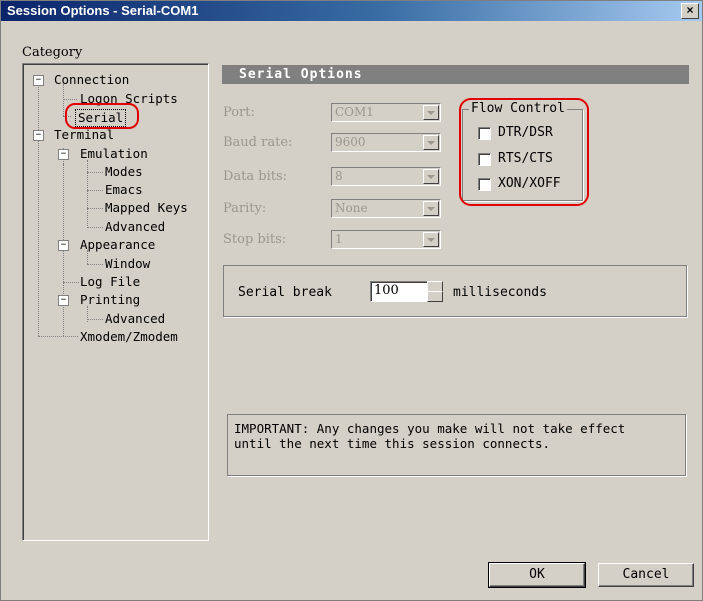  I want to click on flow-control-highlight-annotation, so click(524, 152).